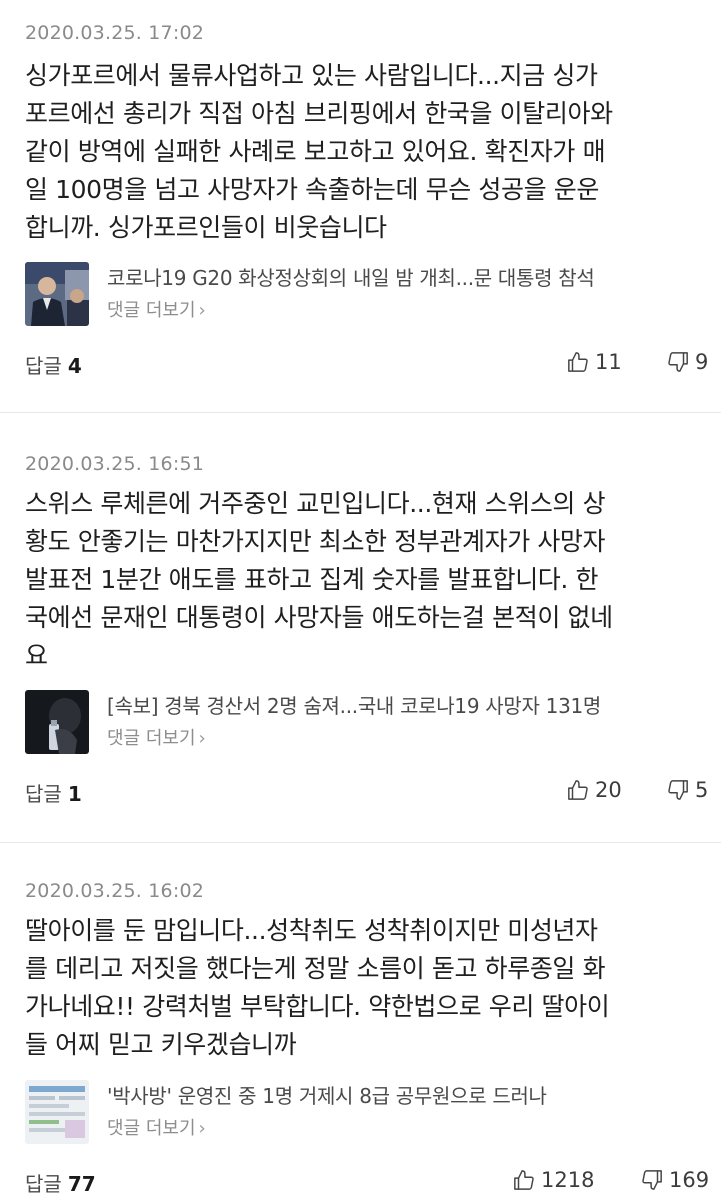 The width and height of the screenshot is (721, 1200). What do you see at coordinates (75, 366) in the screenshot?
I see `reply-count: 4` at bounding box center [75, 366].